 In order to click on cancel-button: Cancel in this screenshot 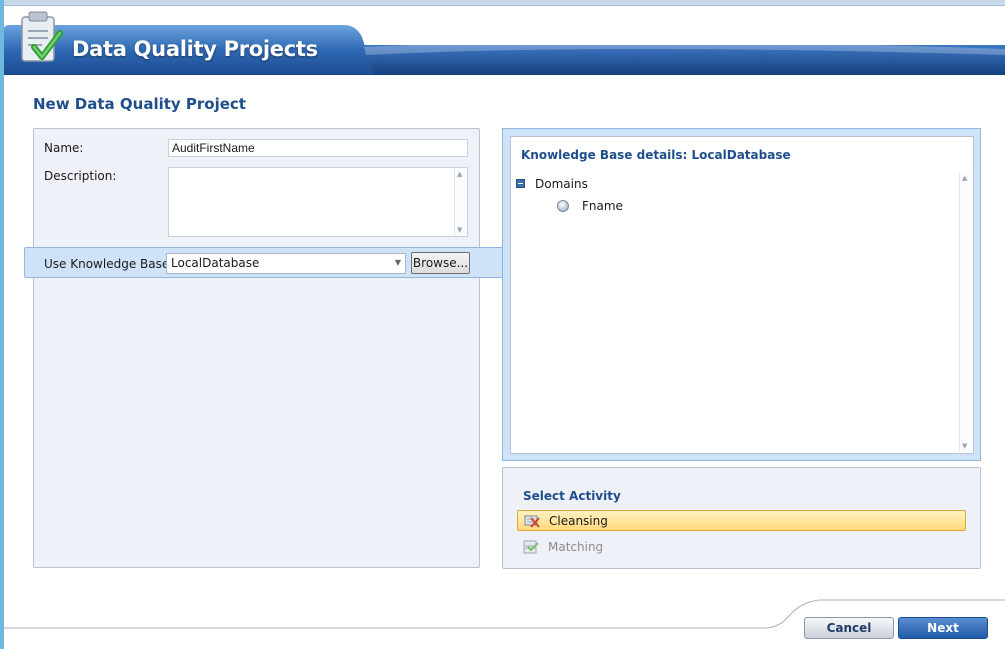, I will do `click(849, 628)`.